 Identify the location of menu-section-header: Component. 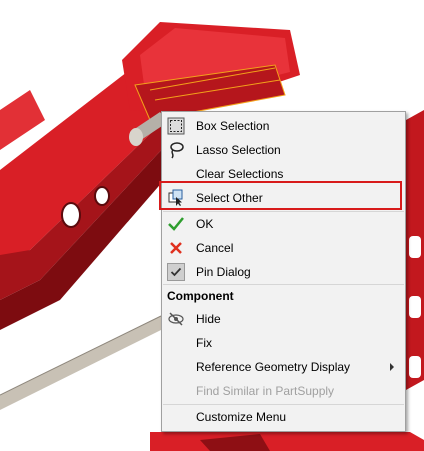
(200, 296).